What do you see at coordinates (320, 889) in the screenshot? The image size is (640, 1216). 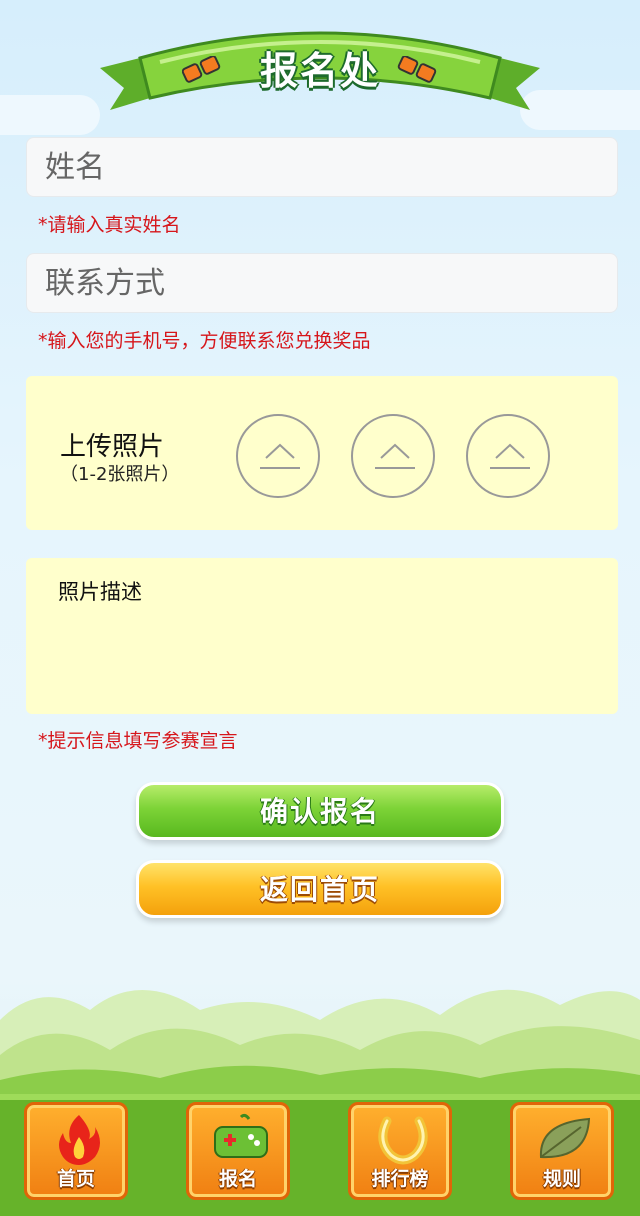 I see `back-home-button: 返回首页` at bounding box center [320, 889].